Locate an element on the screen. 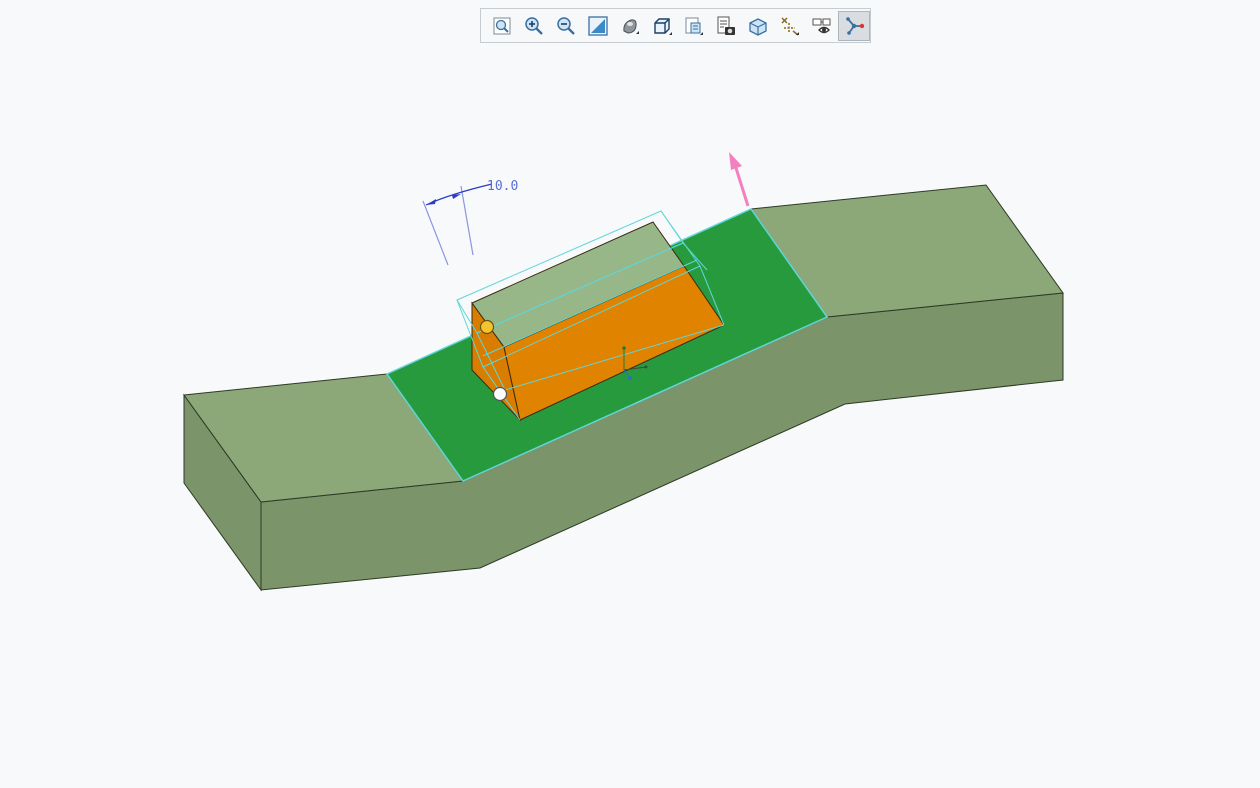 The height and width of the screenshot is (788, 1260). spin-center-icon is located at coordinates (855, 25).